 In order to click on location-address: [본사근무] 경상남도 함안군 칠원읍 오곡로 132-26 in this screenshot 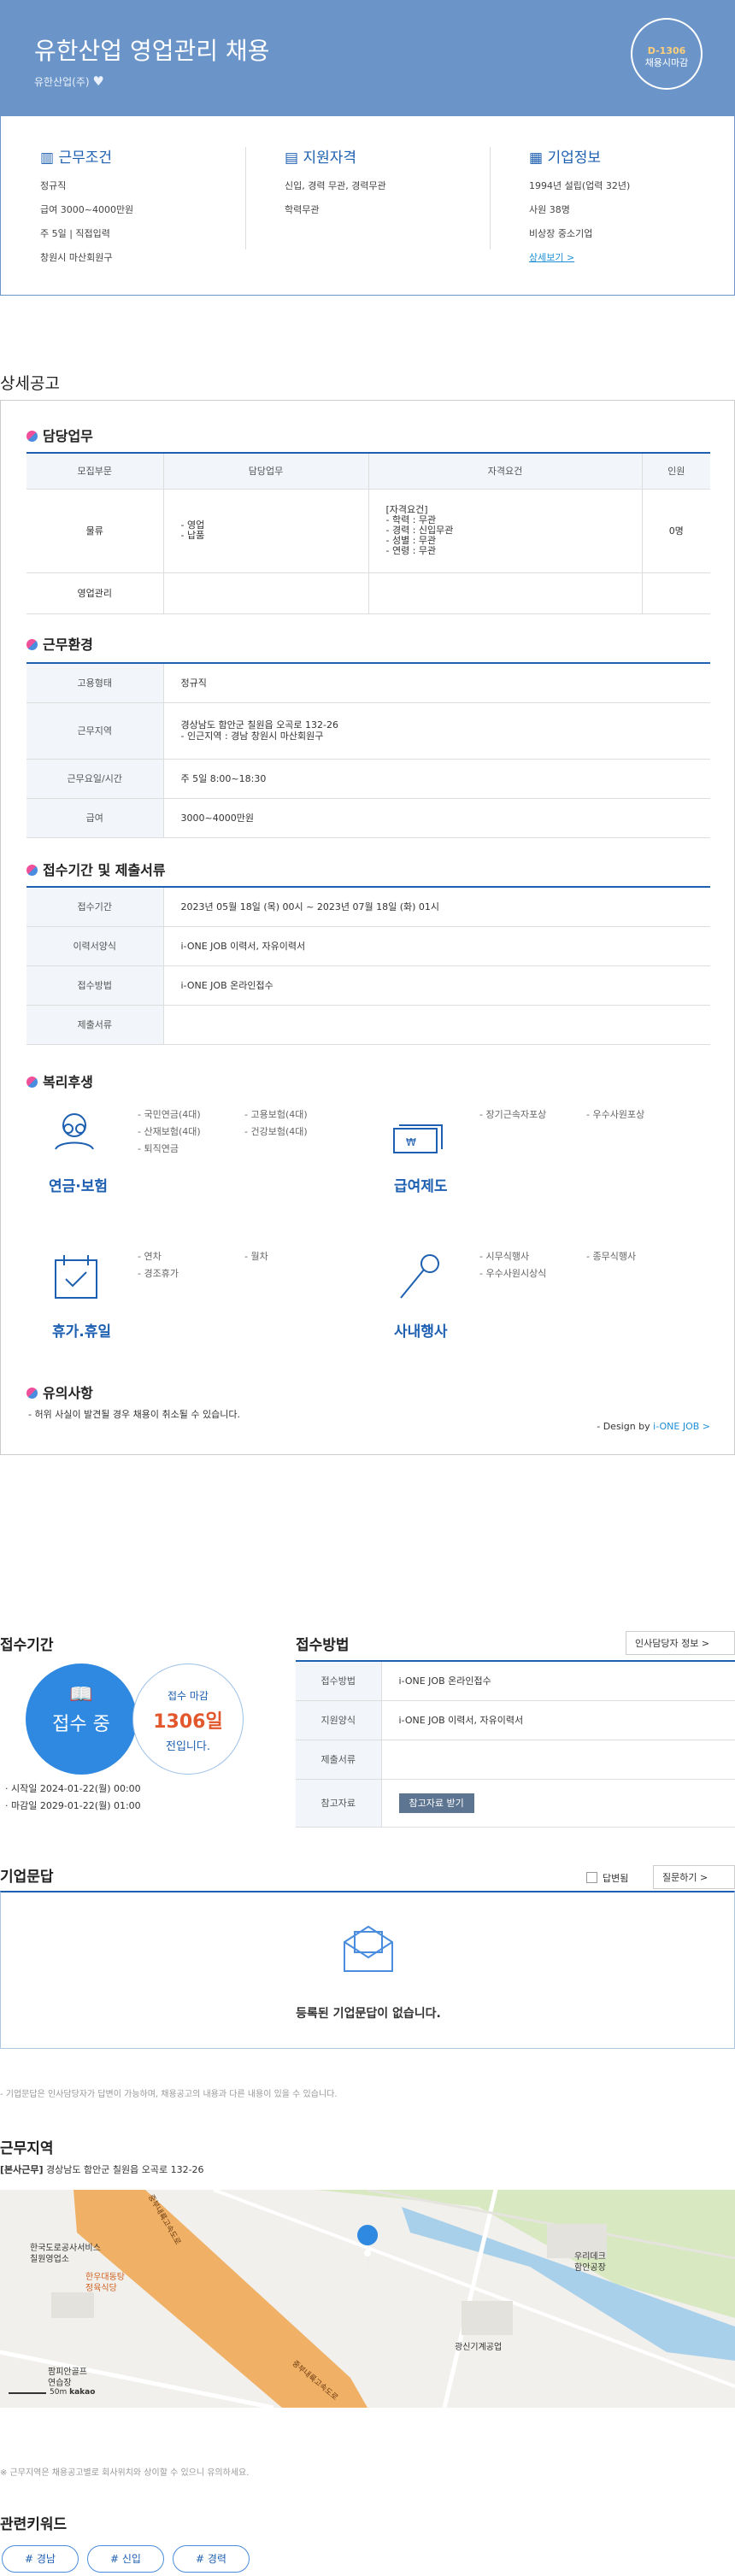, I will do `click(102, 2169)`.